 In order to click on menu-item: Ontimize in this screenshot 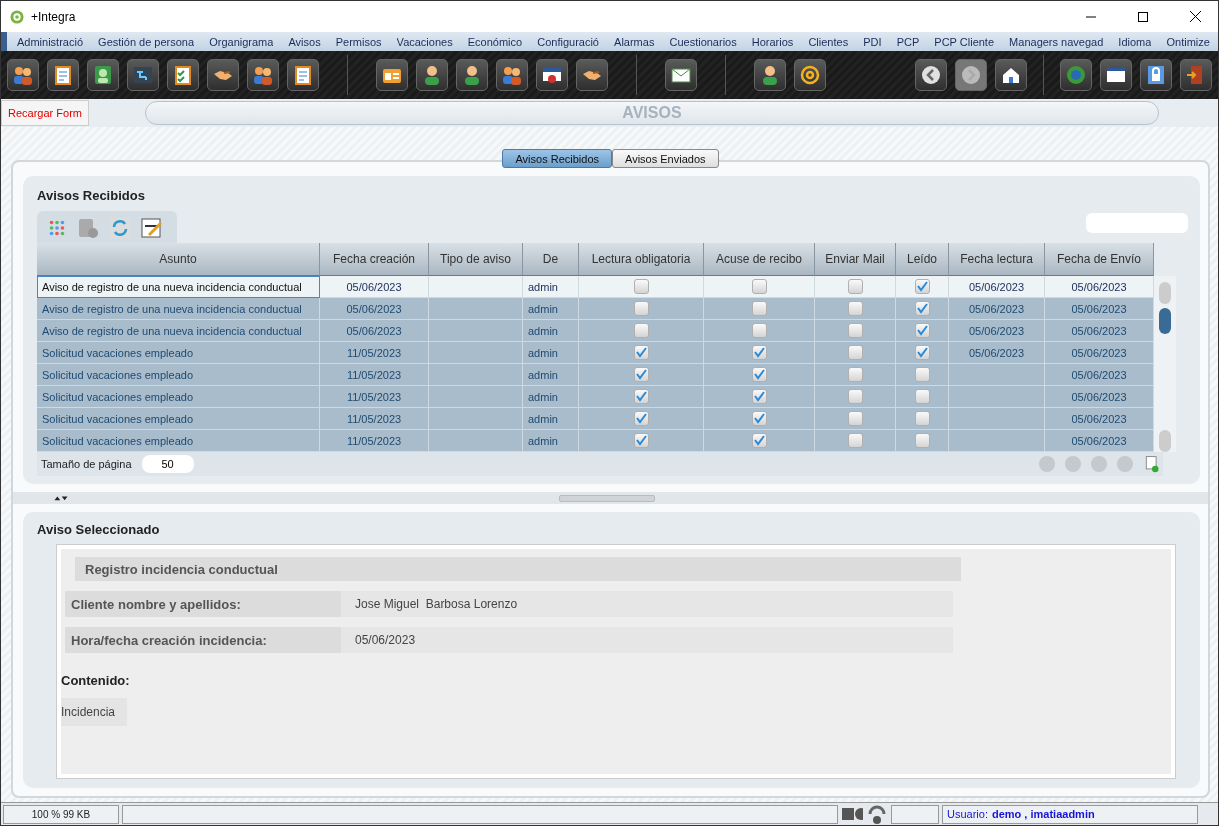, I will do `click(1188, 41)`.